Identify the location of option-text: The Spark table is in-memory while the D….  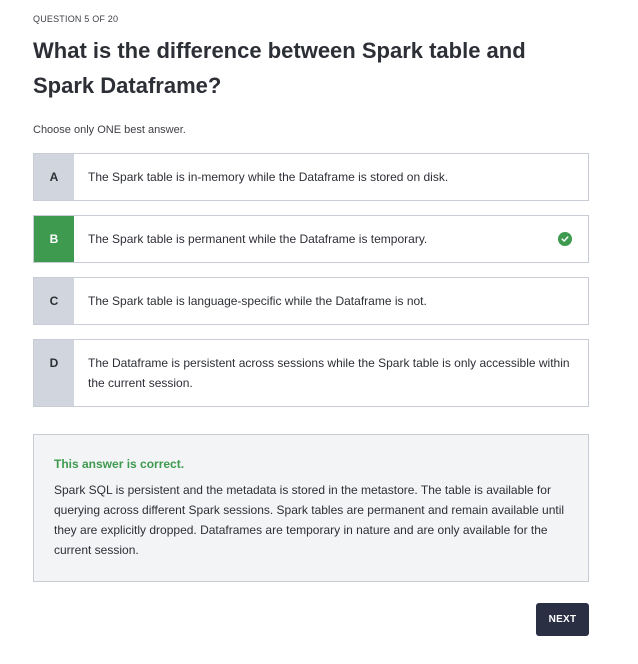
(268, 177).